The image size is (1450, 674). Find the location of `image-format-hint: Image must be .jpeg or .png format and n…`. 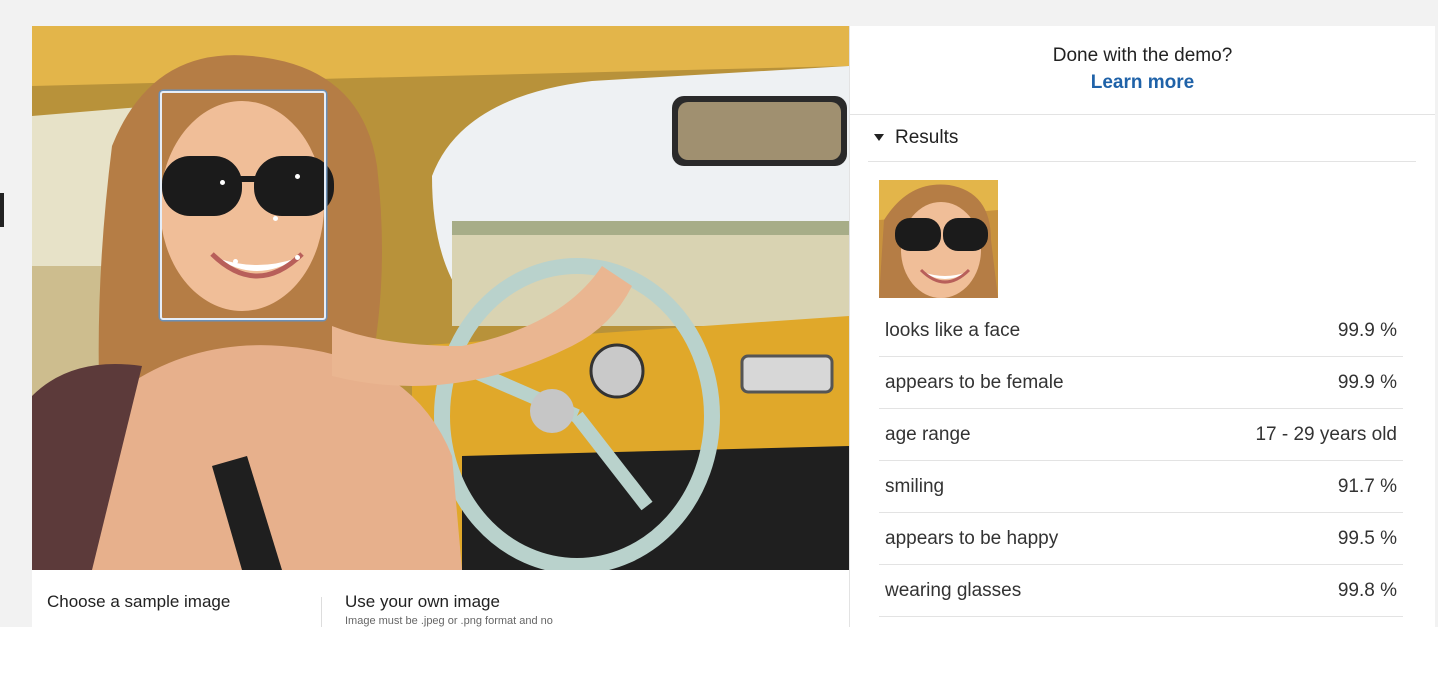

image-format-hint: Image must be .jpeg or .png format and n… is located at coordinates (449, 621).